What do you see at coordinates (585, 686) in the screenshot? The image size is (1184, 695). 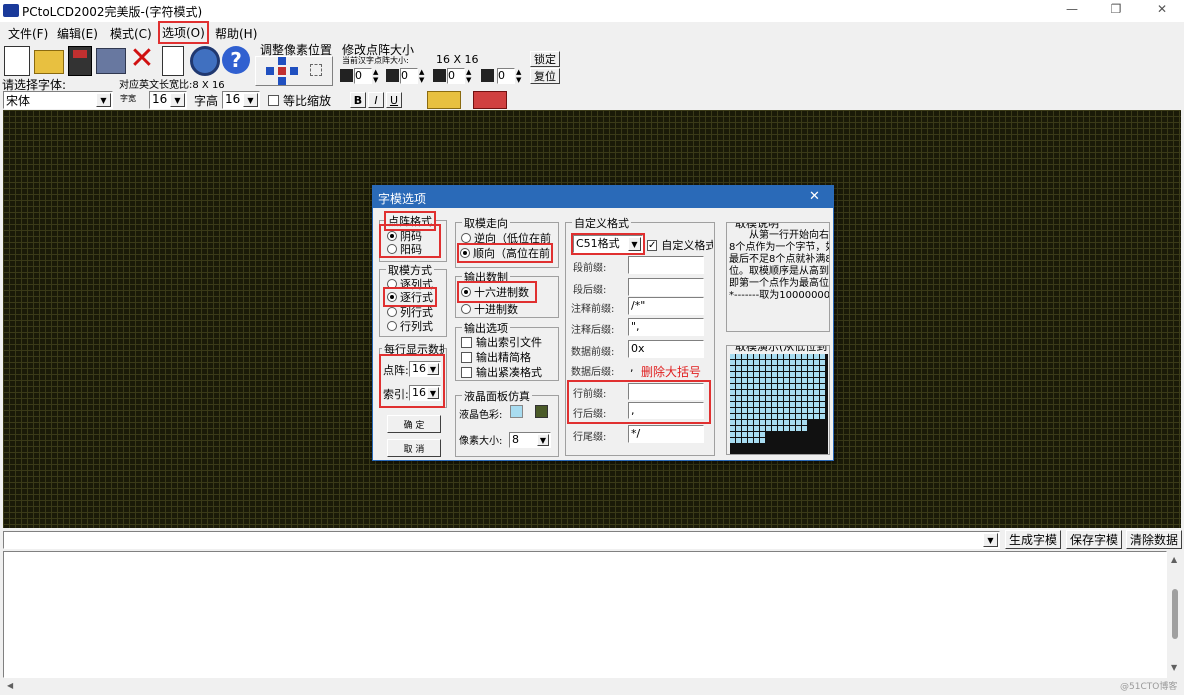 I see `horizontal-scrollbar: ◀` at bounding box center [585, 686].